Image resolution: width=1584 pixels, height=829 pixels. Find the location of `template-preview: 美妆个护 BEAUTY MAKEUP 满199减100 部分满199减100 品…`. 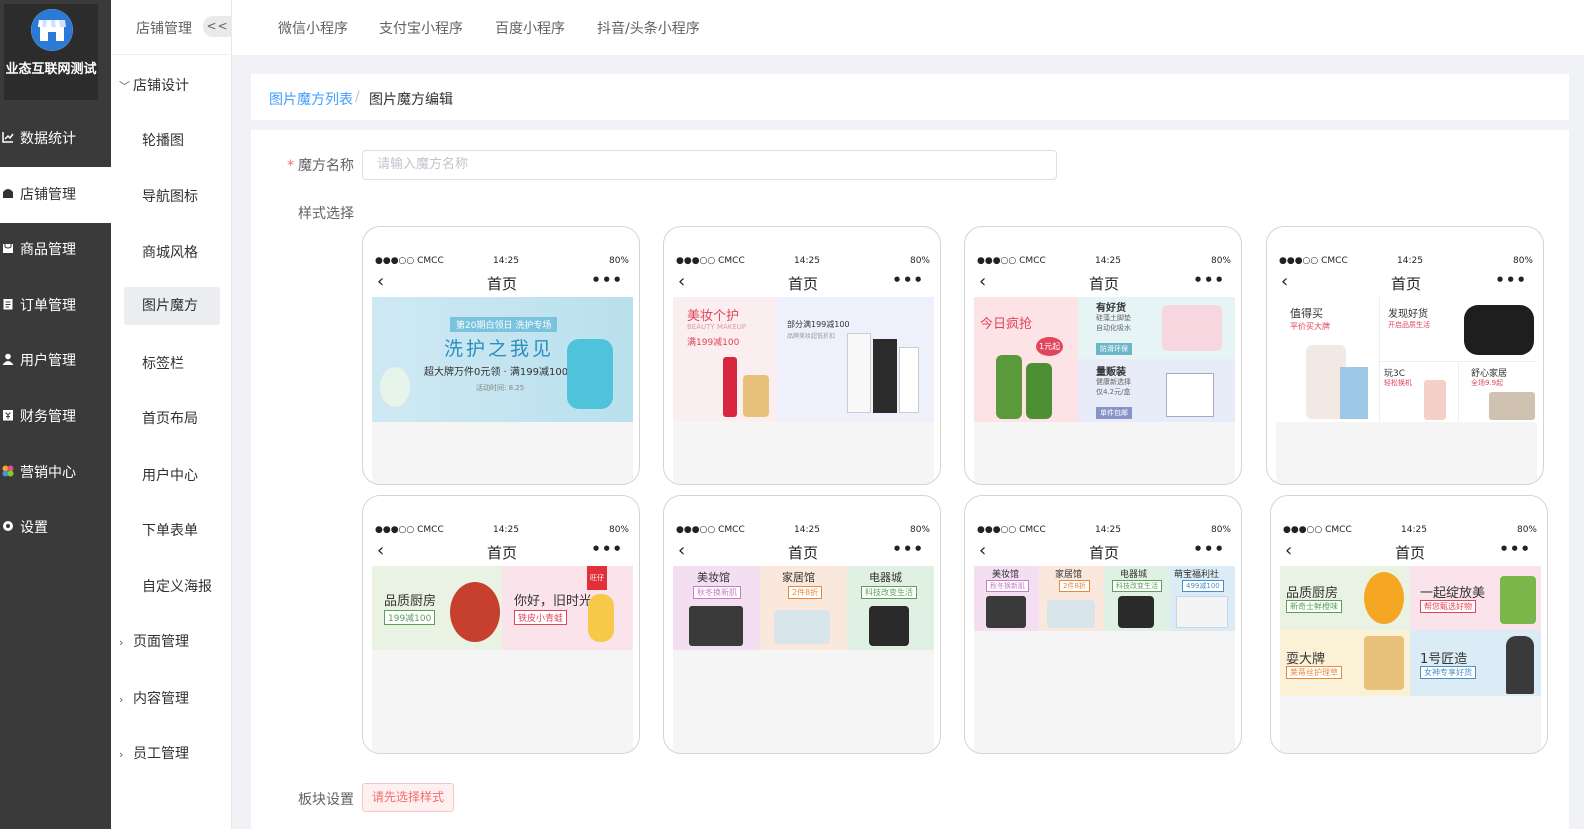

template-preview: 美妆个护 BEAUTY MAKEUP 满199减100 部分满199减100 品… is located at coordinates (803, 390).